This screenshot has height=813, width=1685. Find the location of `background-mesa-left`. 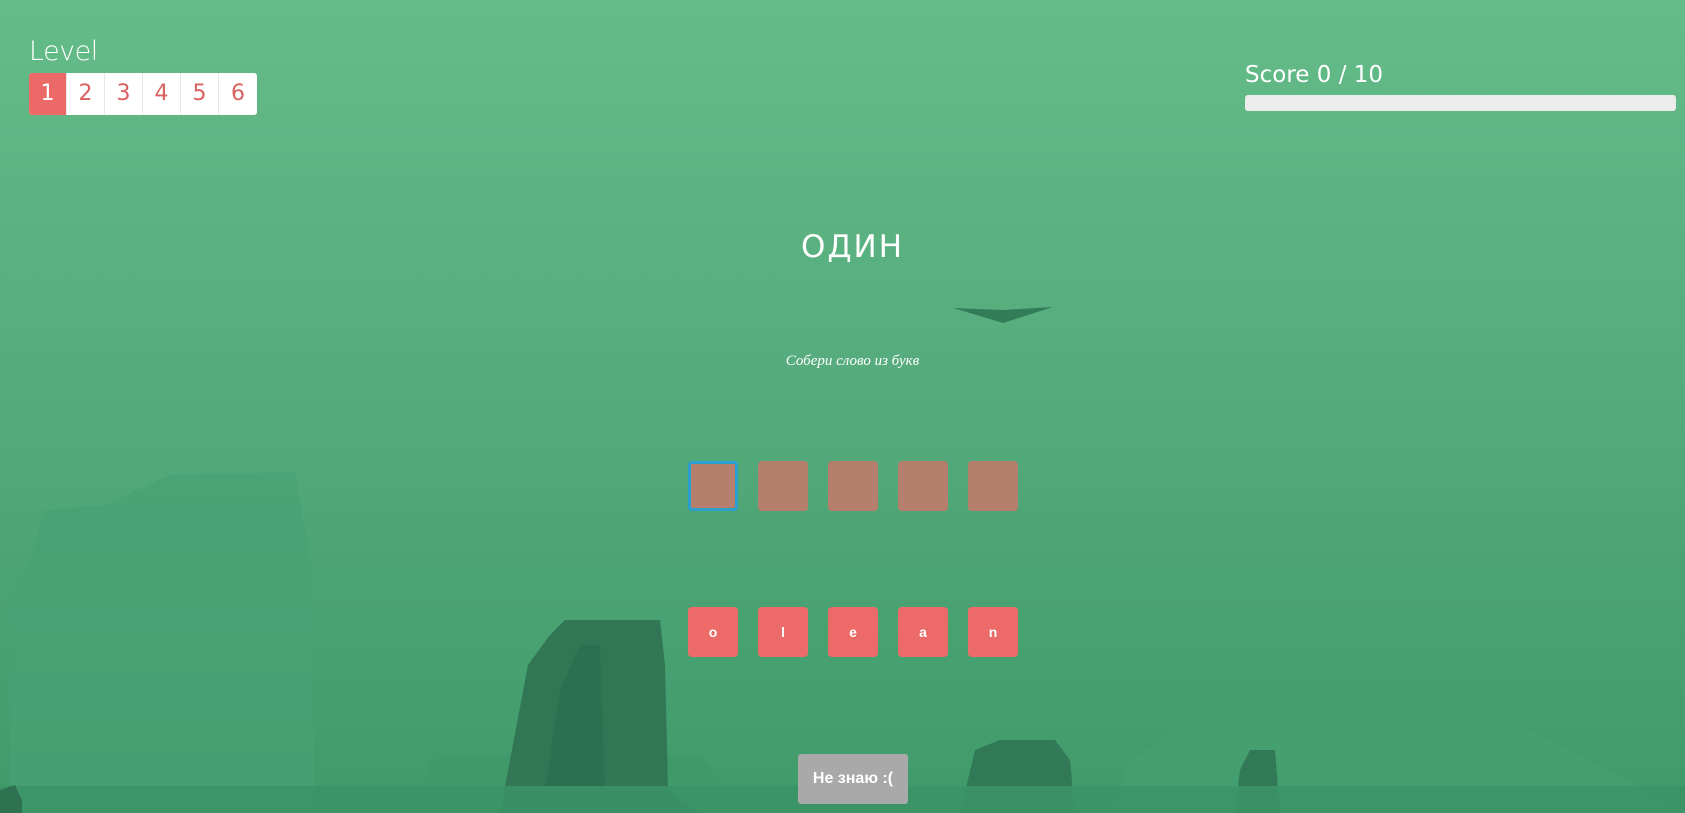

background-mesa-left is located at coordinates (162, 642).